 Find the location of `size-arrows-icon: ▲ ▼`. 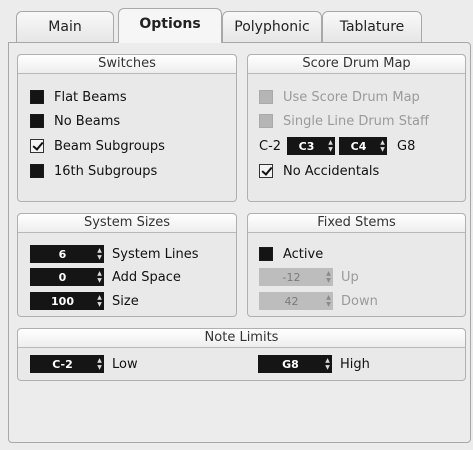

size-arrows-icon: ▲ ▼ is located at coordinates (99, 301).